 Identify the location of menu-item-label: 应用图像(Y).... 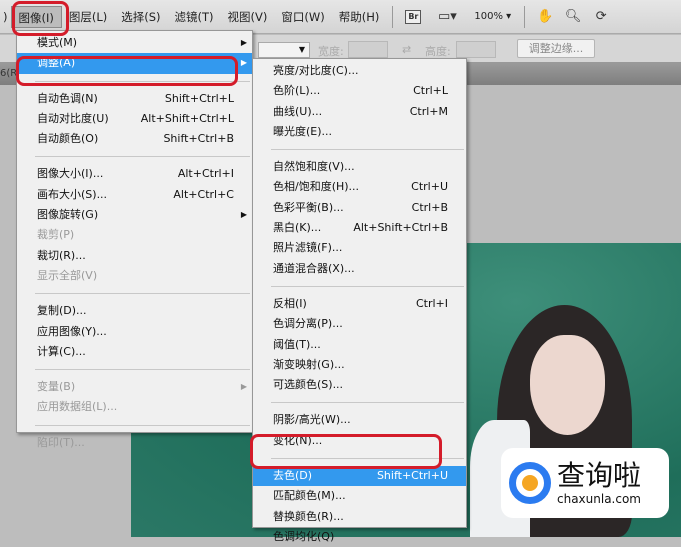
(72, 331).